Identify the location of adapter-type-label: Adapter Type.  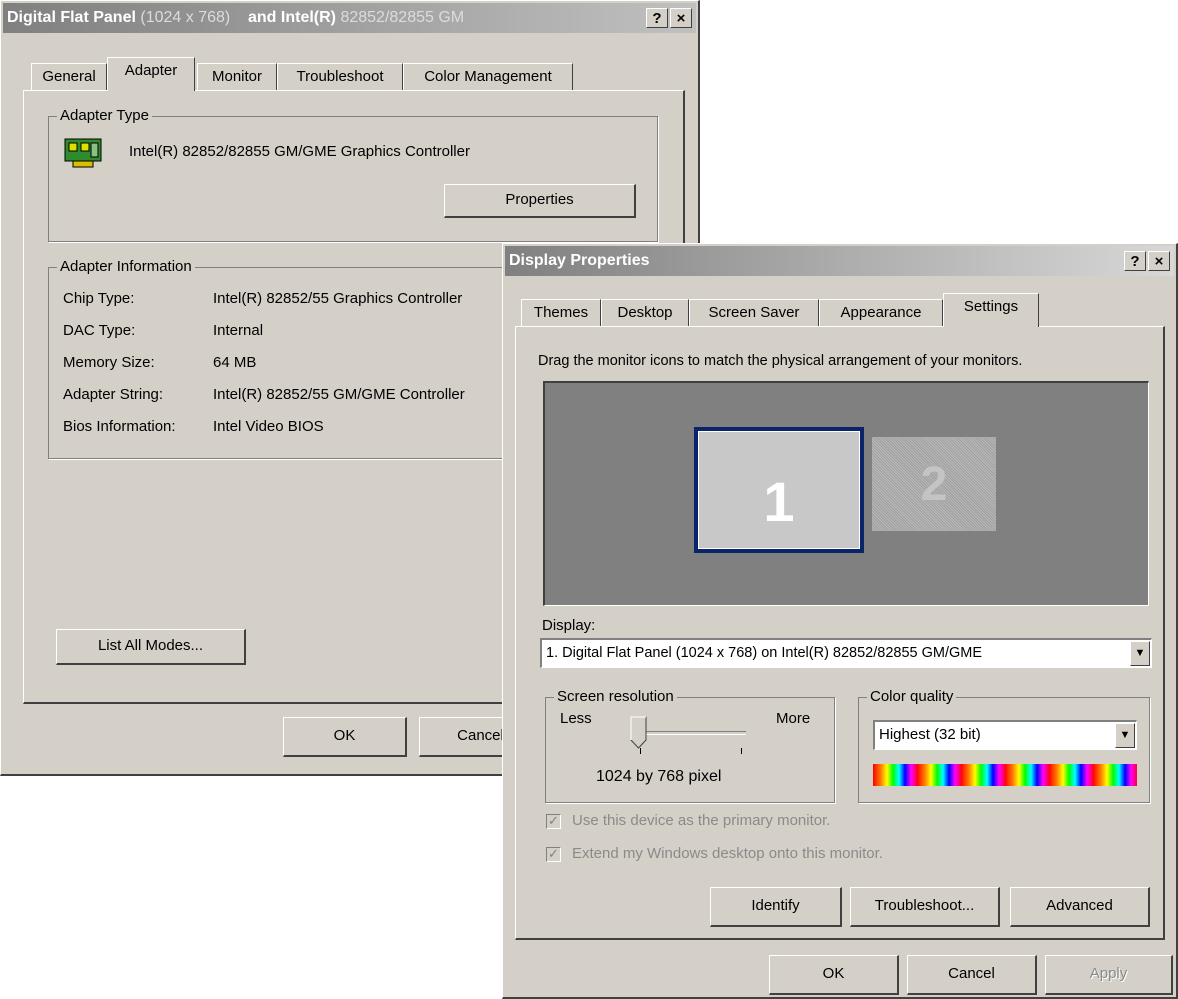
(104, 116).